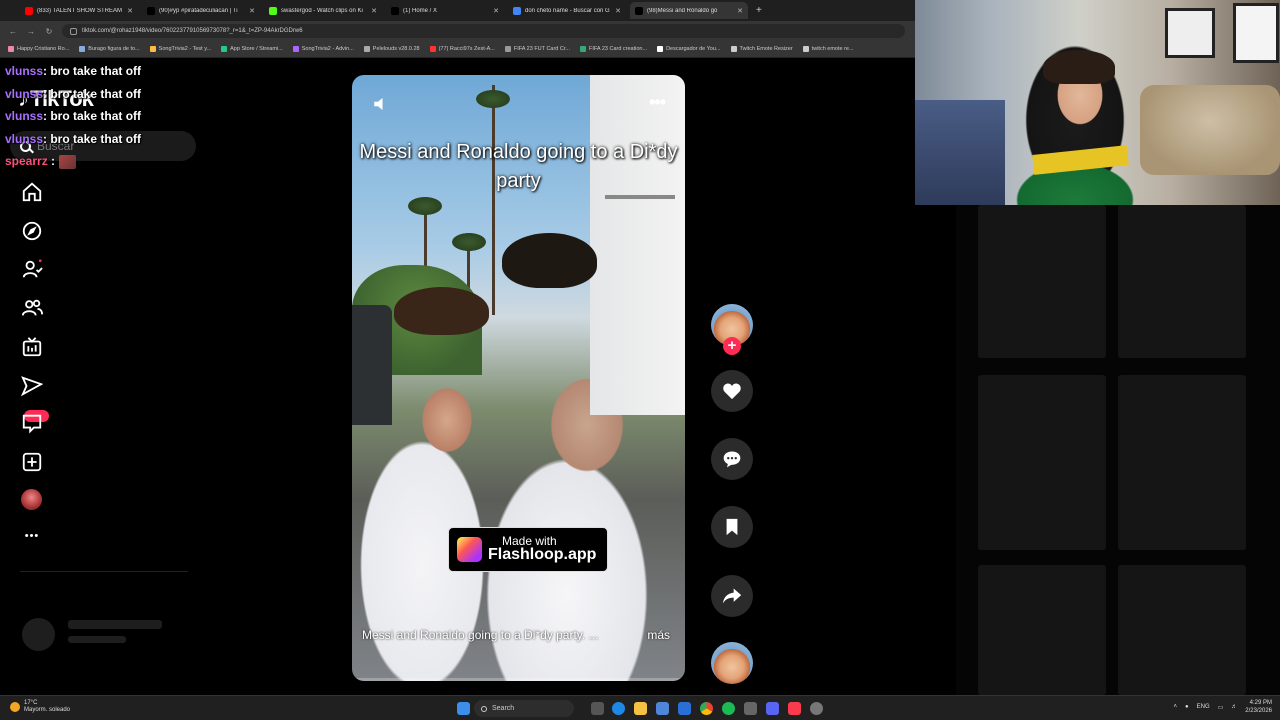 This screenshot has height=720, width=1280. Describe the element at coordinates (395, 10) in the screenshot. I see `tab-favicon-icon` at that location.